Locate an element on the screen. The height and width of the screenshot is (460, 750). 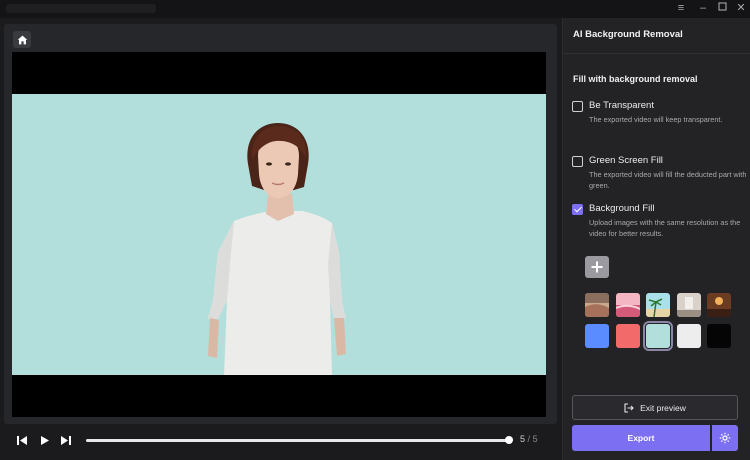
gear-icon is located at coordinates (725, 438).